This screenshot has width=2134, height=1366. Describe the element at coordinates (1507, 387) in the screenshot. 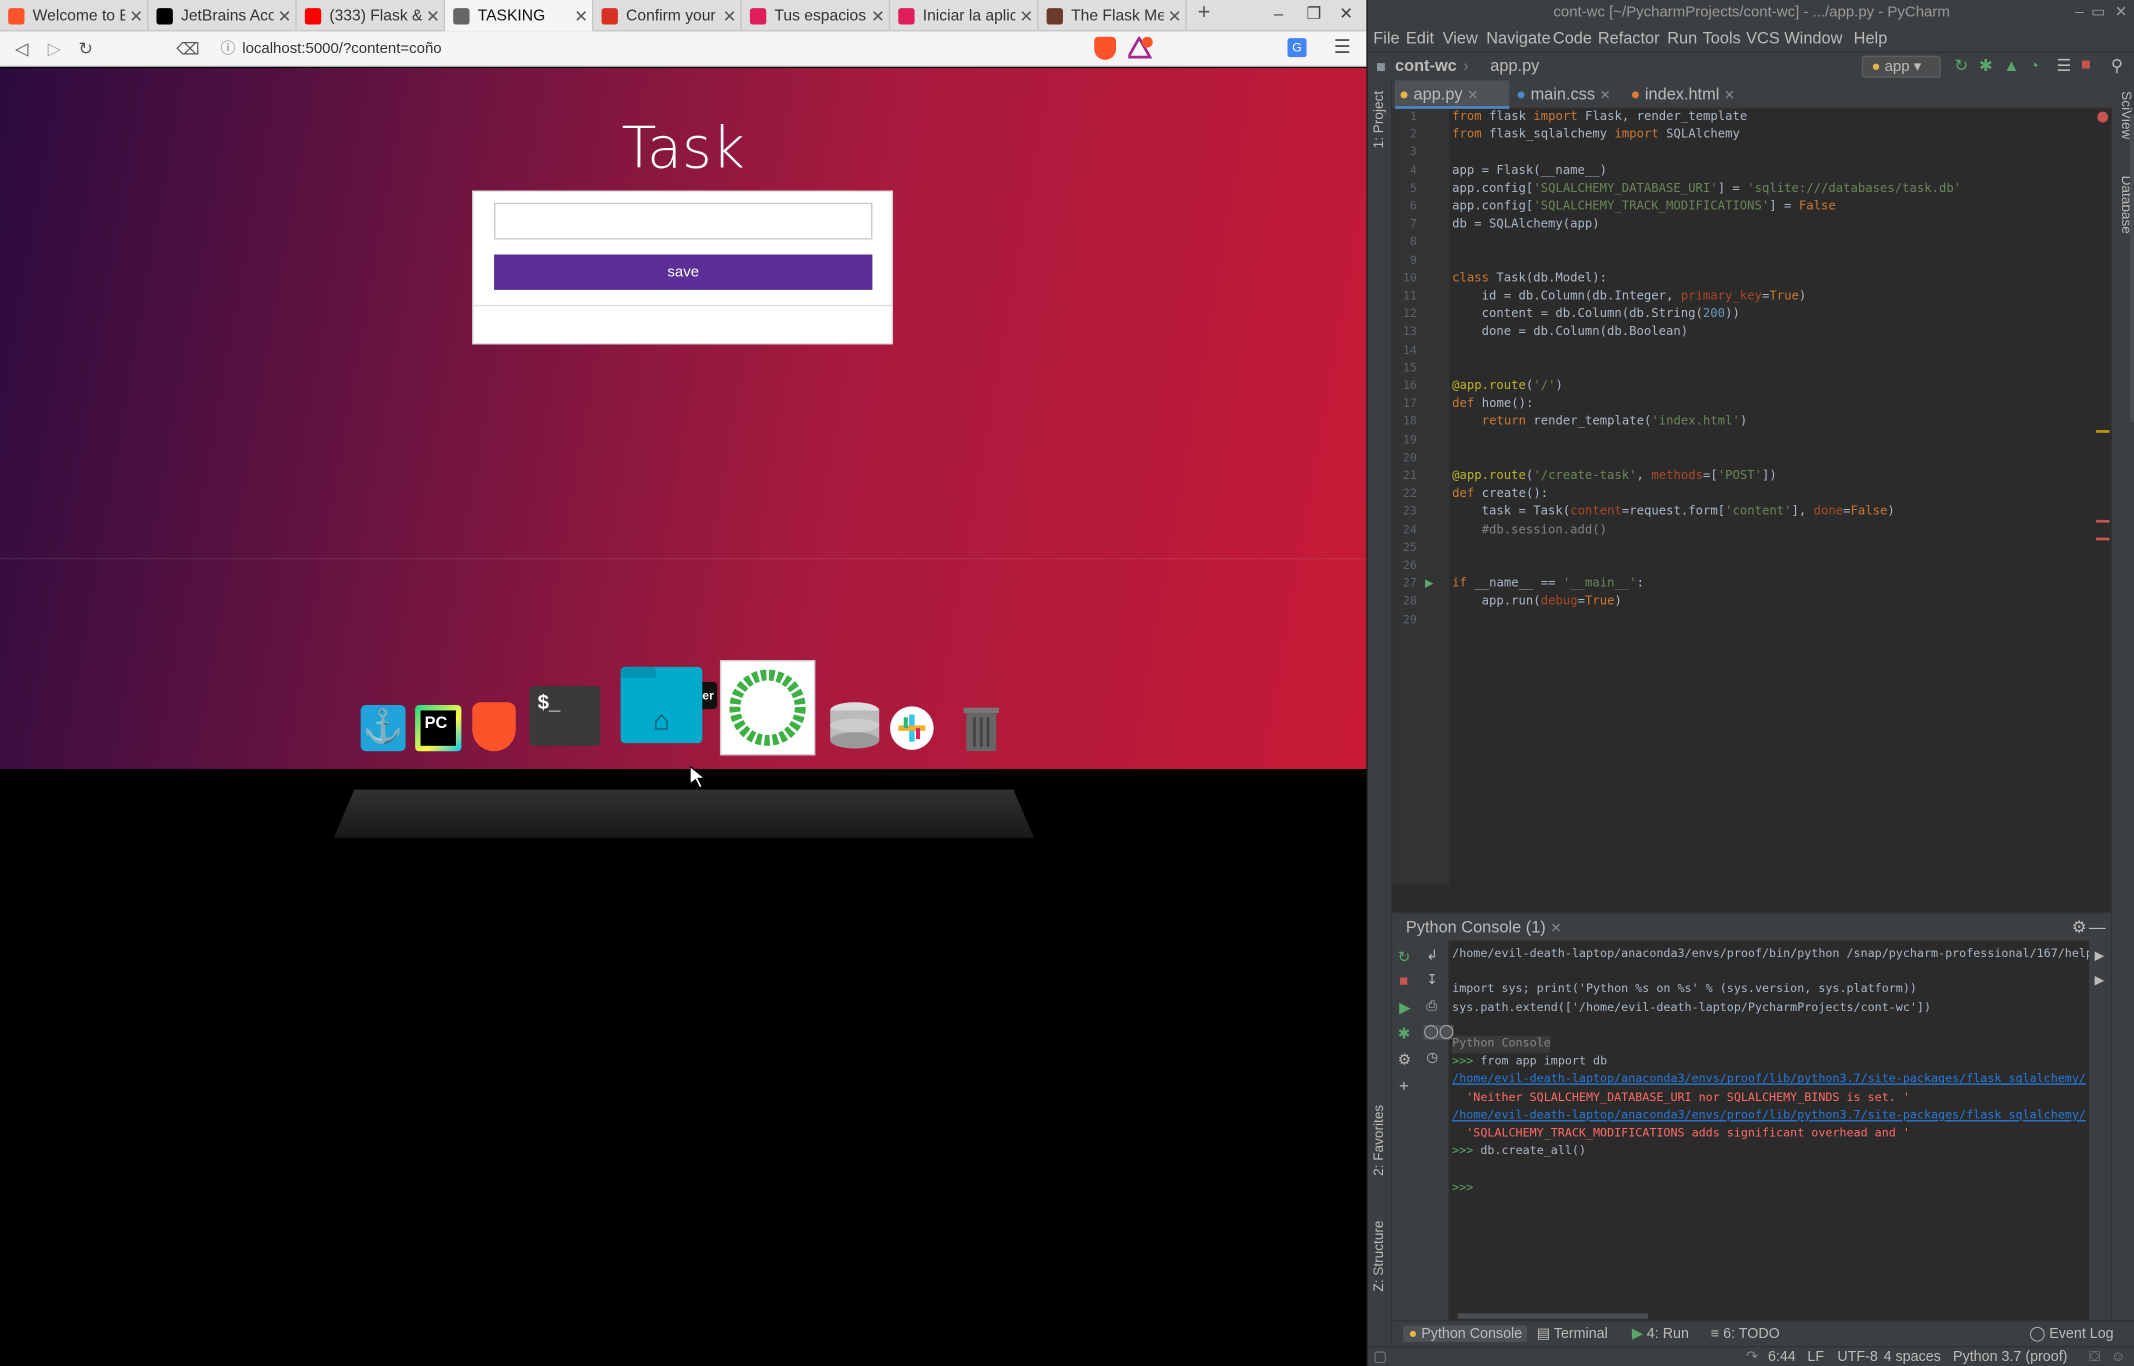

I see `code-line: @app.route('/')` at that location.